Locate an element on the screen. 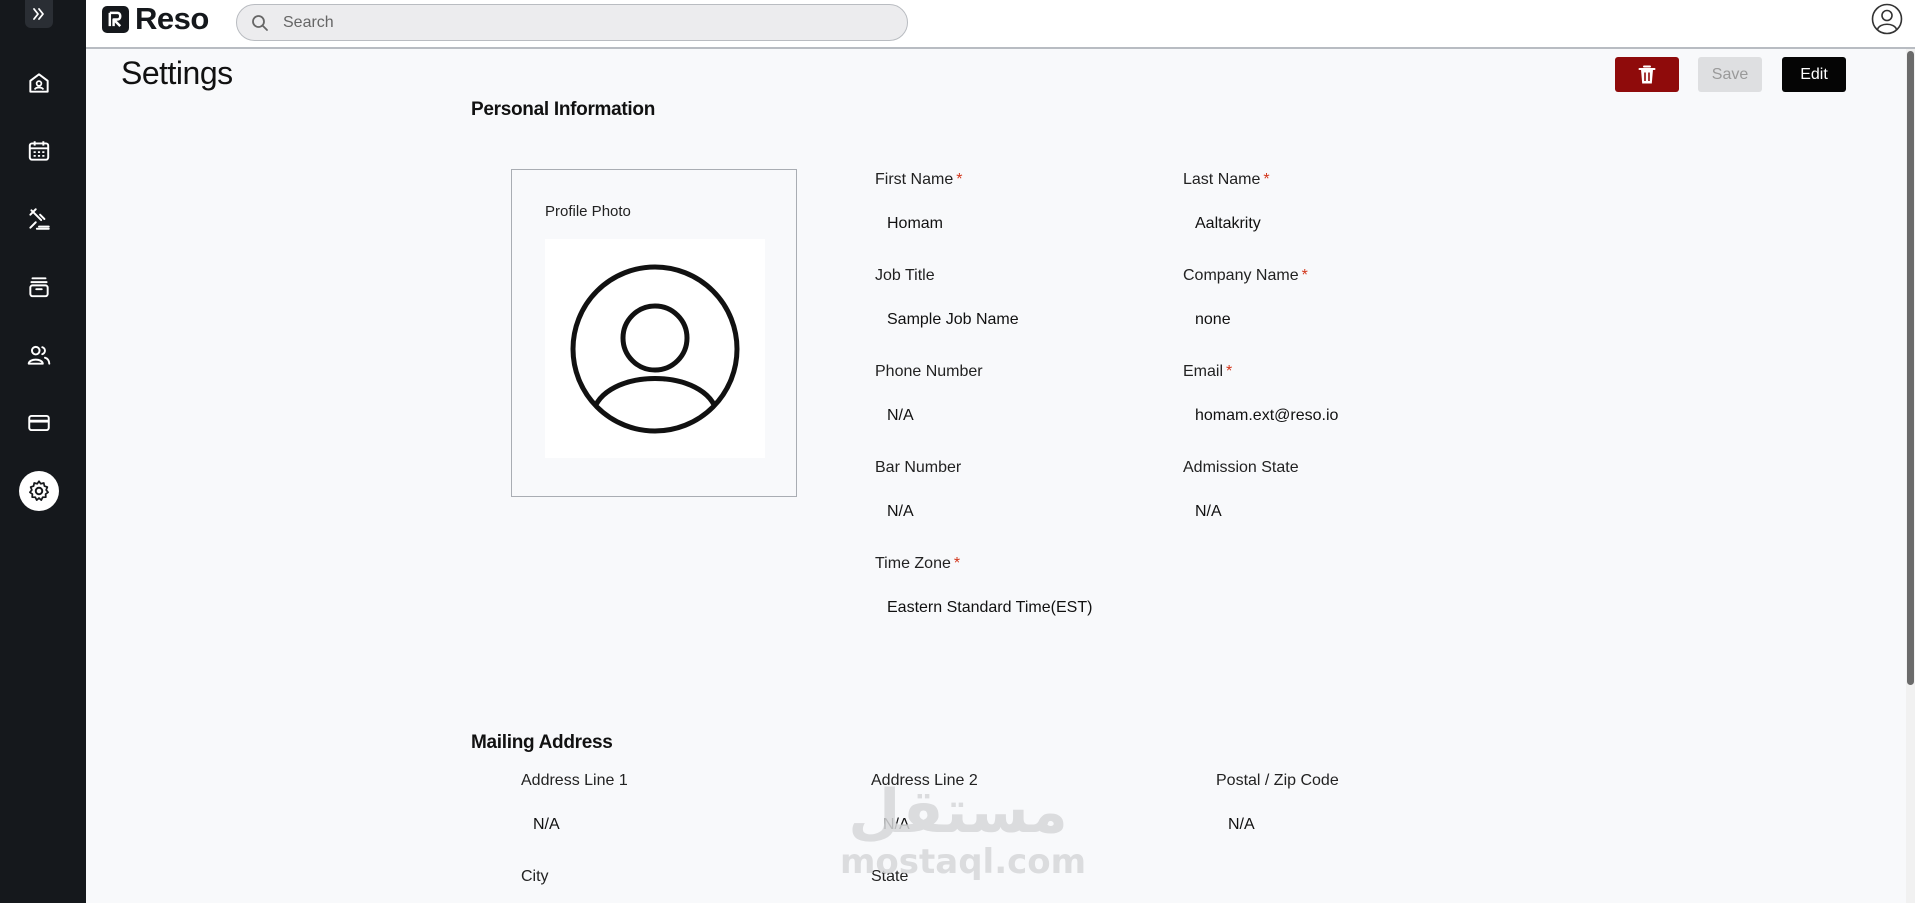 The width and height of the screenshot is (1915, 903). delete-button is located at coordinates (1647, 74).